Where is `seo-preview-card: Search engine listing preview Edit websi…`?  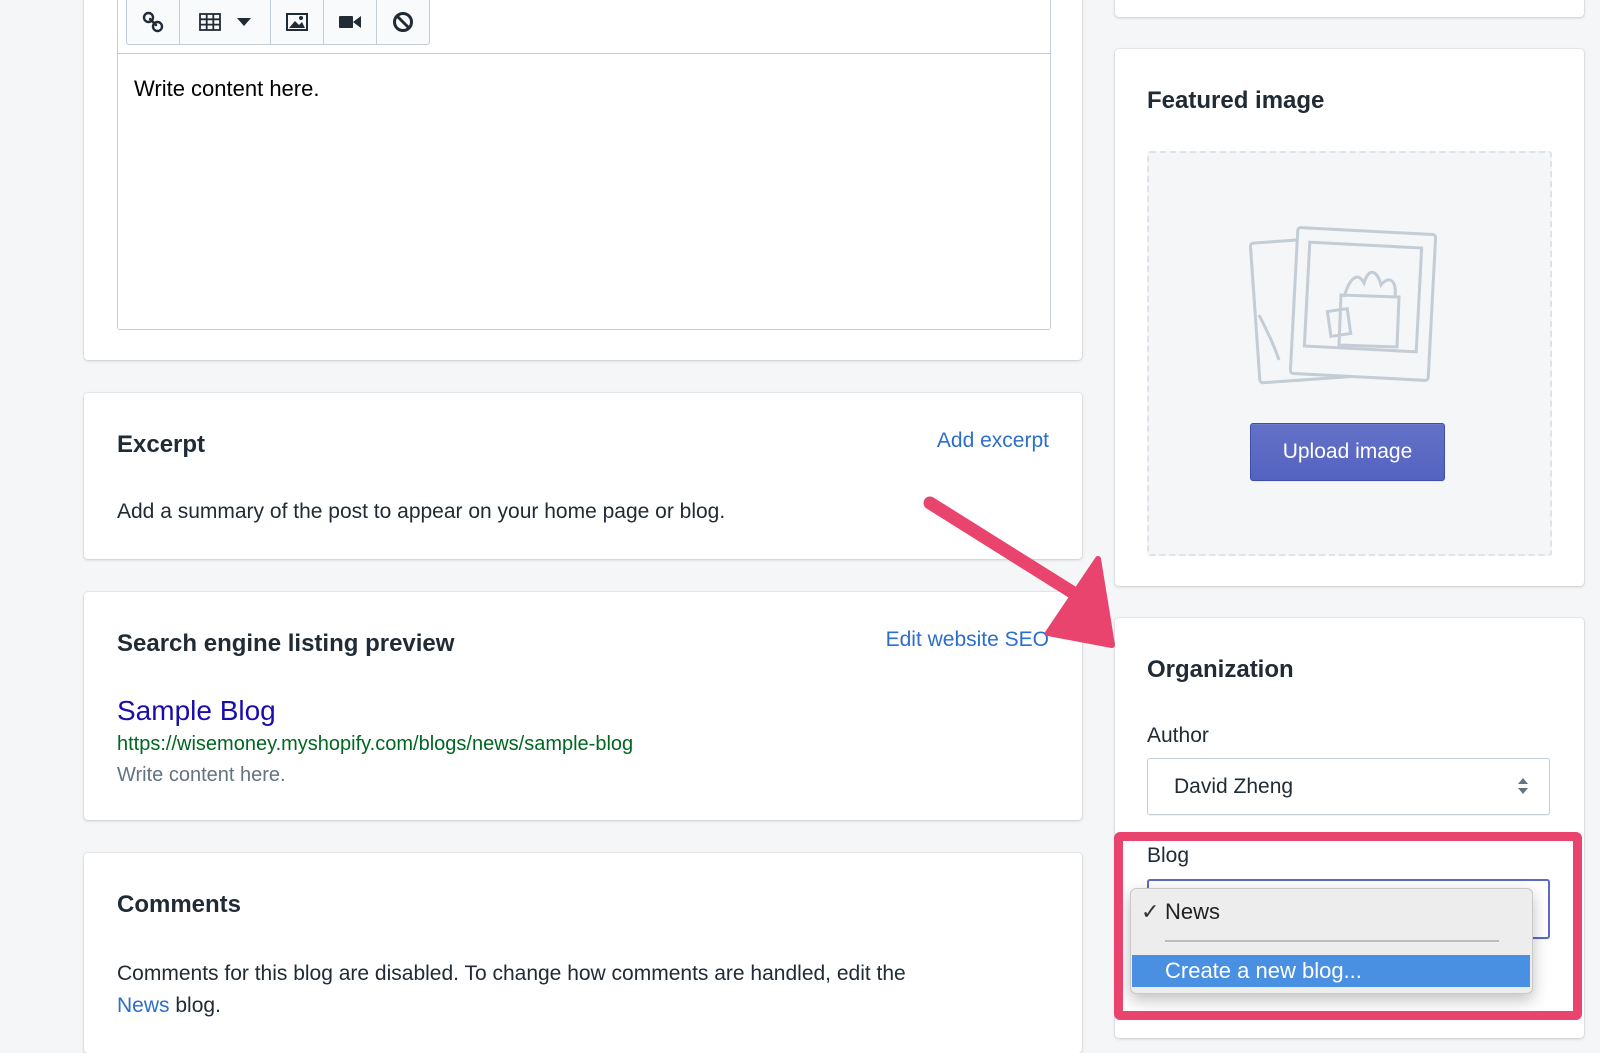
seo-preview-card: Search engine listing preview Edit websi… is located at coordinates (583, 706).